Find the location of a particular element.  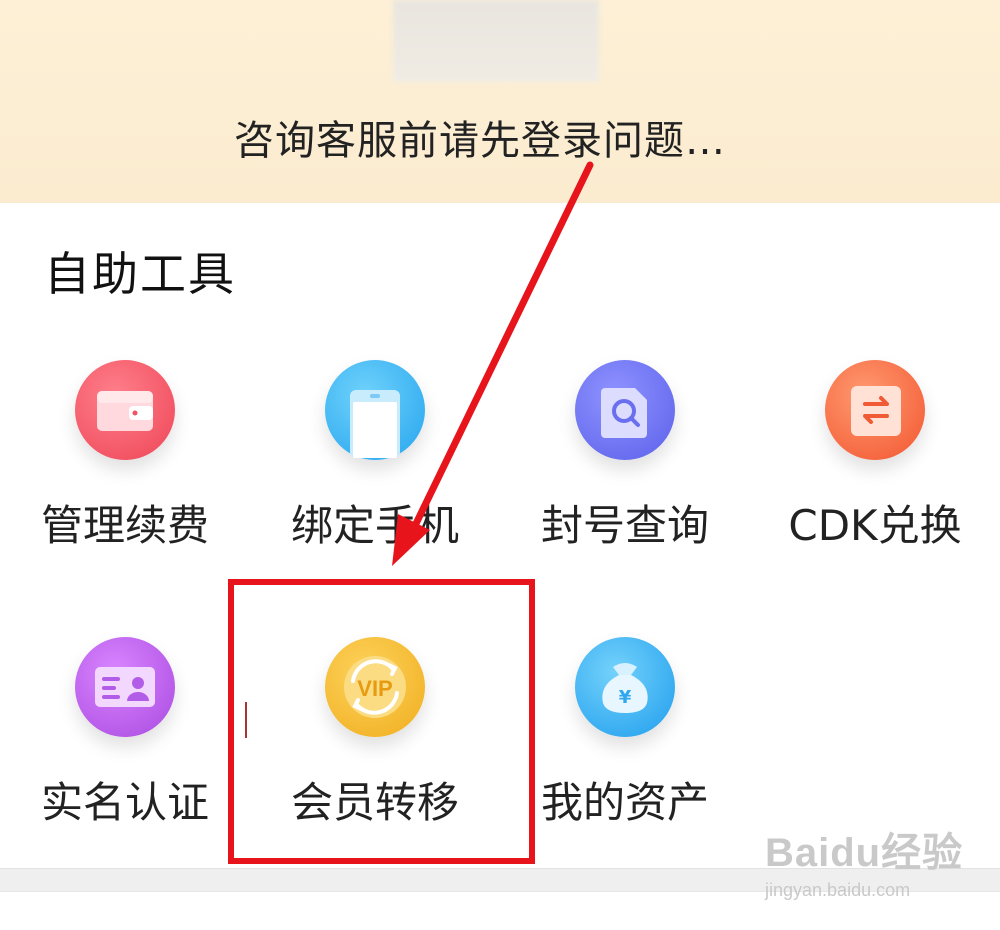

watermark-logo: Baidu经验 is located at coordinates (864, 853).